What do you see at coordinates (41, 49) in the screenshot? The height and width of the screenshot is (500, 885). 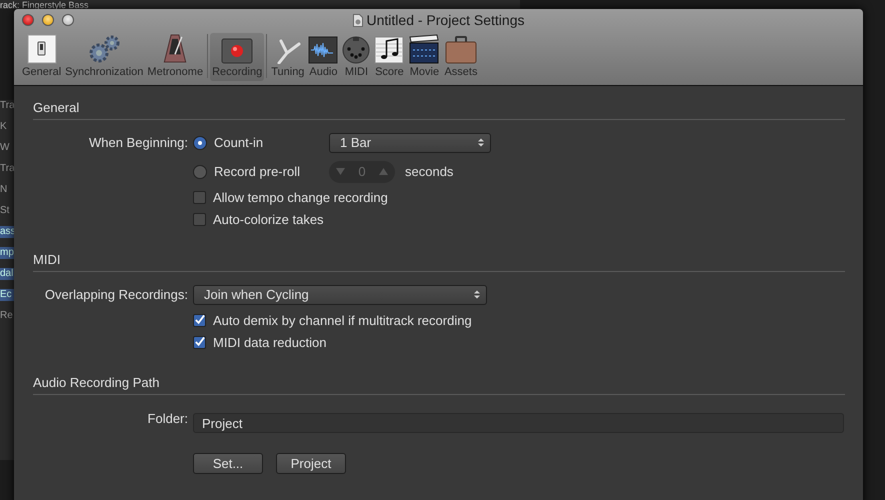 I see `switch-icon` at bounding box center [41, 49].